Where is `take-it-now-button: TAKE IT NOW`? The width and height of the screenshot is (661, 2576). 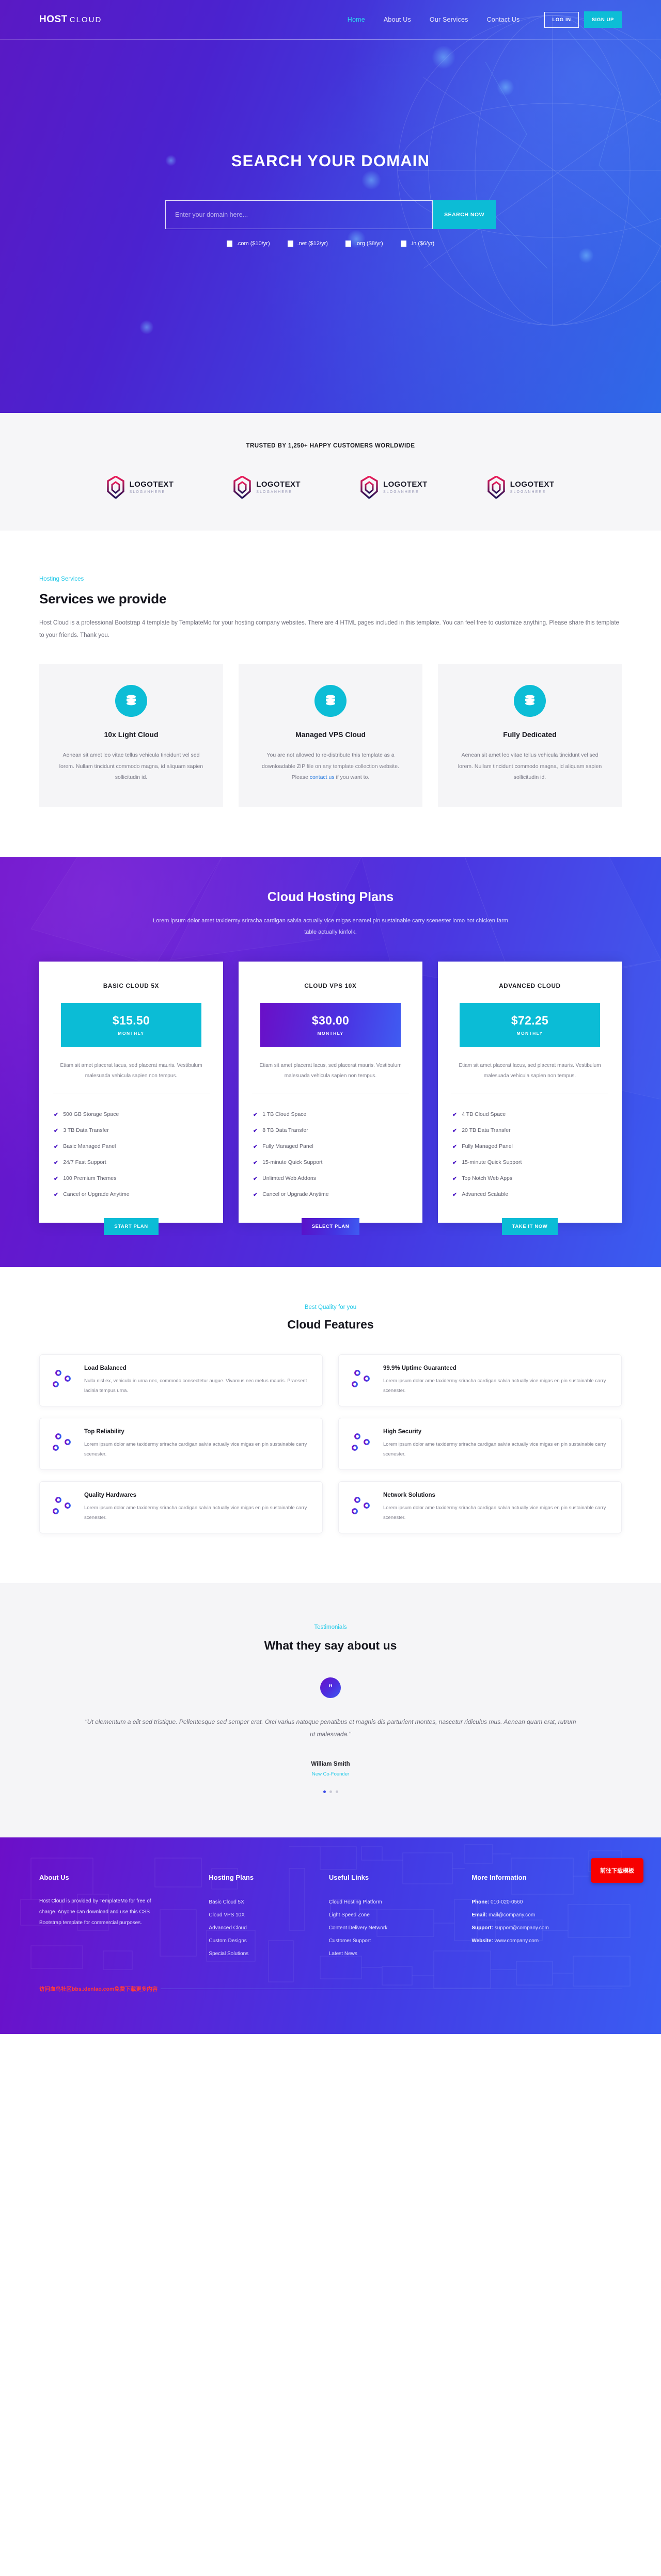 take-it-now-button: TAKE IT NOW is located at coordinates (529, 1226).